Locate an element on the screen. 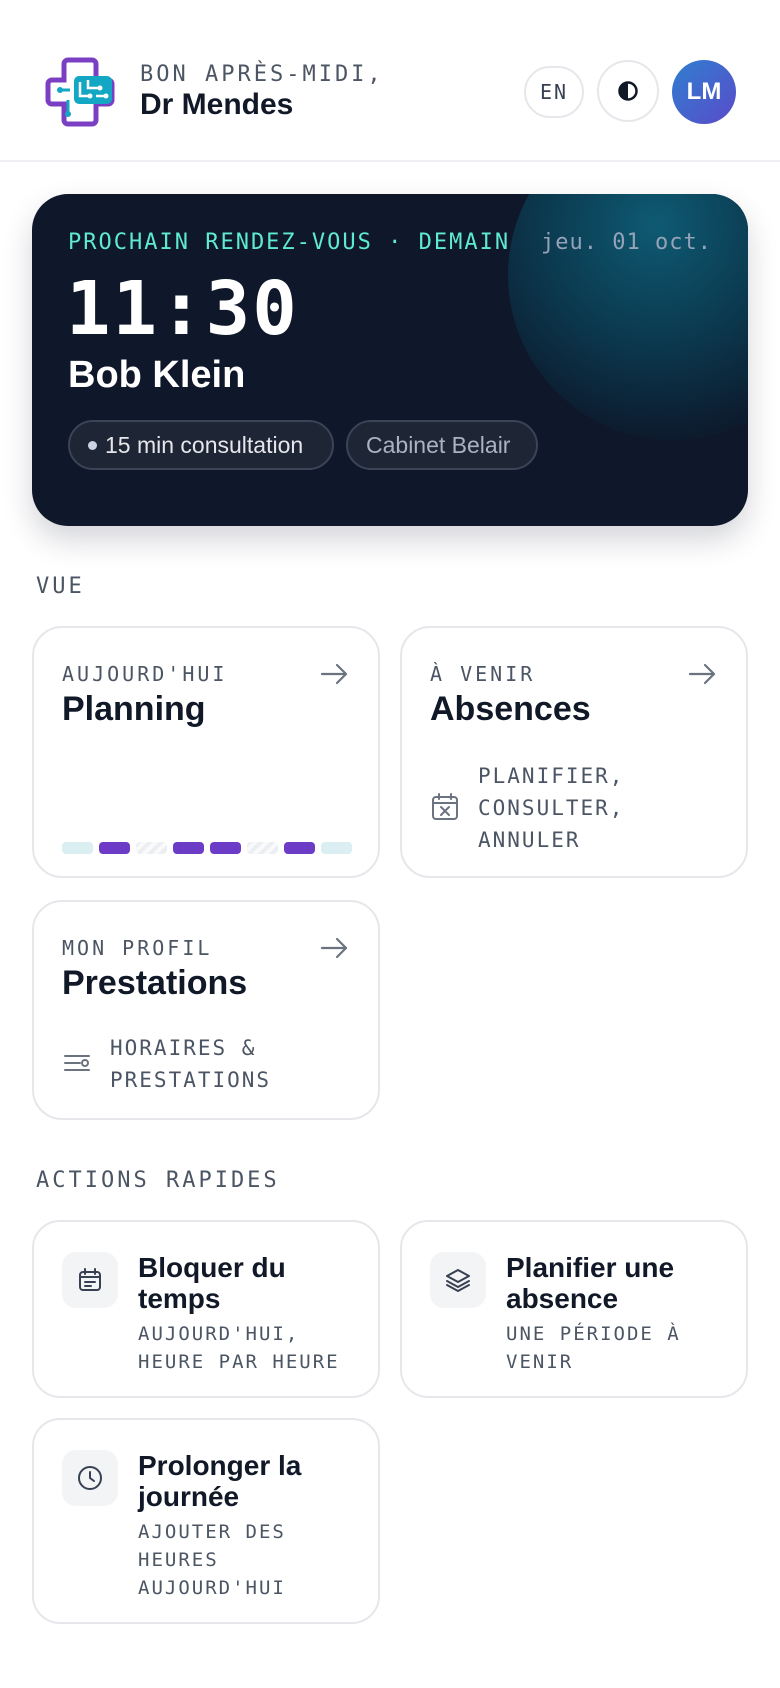 The image size is (780, 1688). quick-actions-section-label: ACTIONS RAPIDES is located at coordinates (158, 1180).